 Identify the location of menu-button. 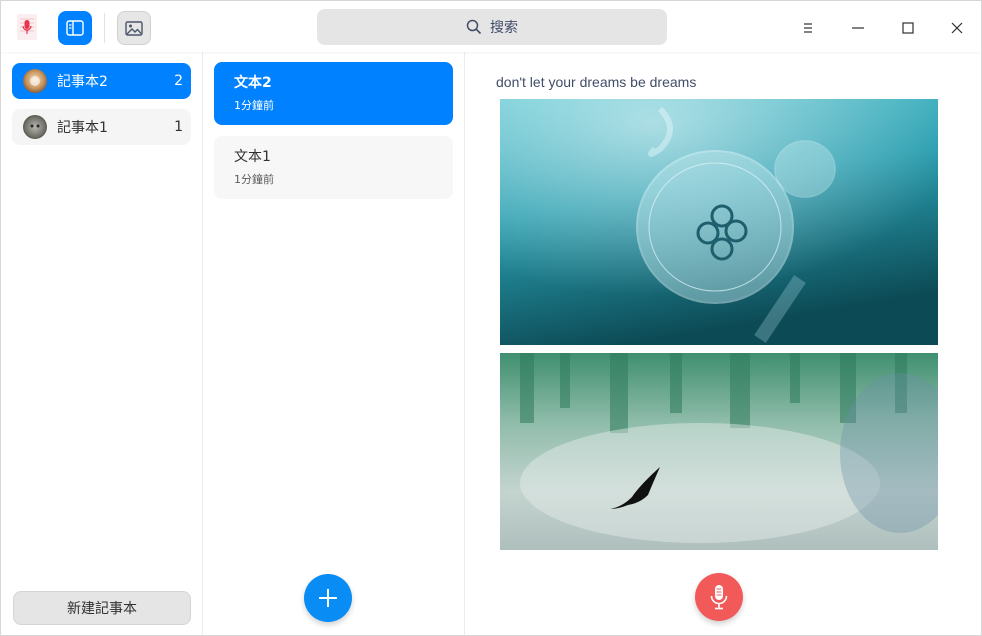
(808, 28).